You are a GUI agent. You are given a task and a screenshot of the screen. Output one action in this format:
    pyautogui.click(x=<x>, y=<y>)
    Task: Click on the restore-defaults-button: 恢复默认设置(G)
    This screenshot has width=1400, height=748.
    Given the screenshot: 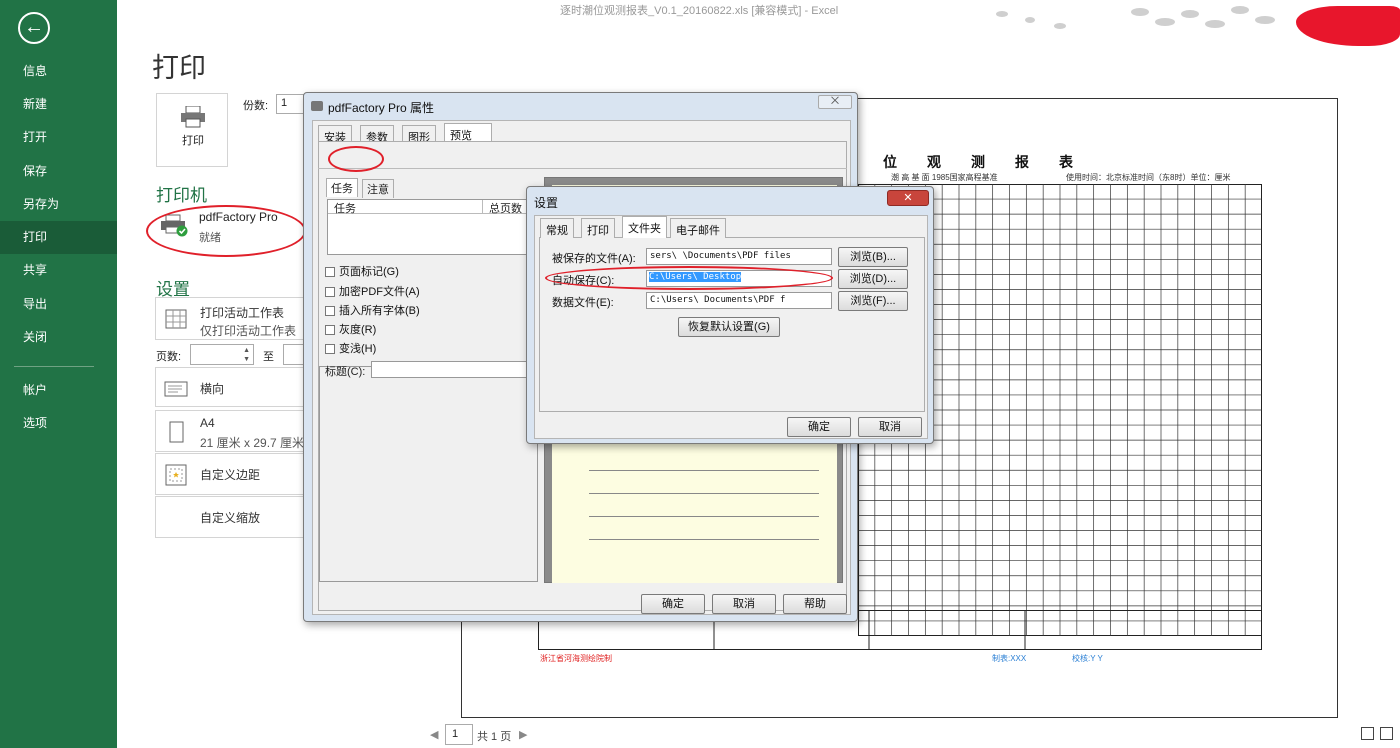 What is the action you would take?
    pyautogui.click(x=729, y=327)
    